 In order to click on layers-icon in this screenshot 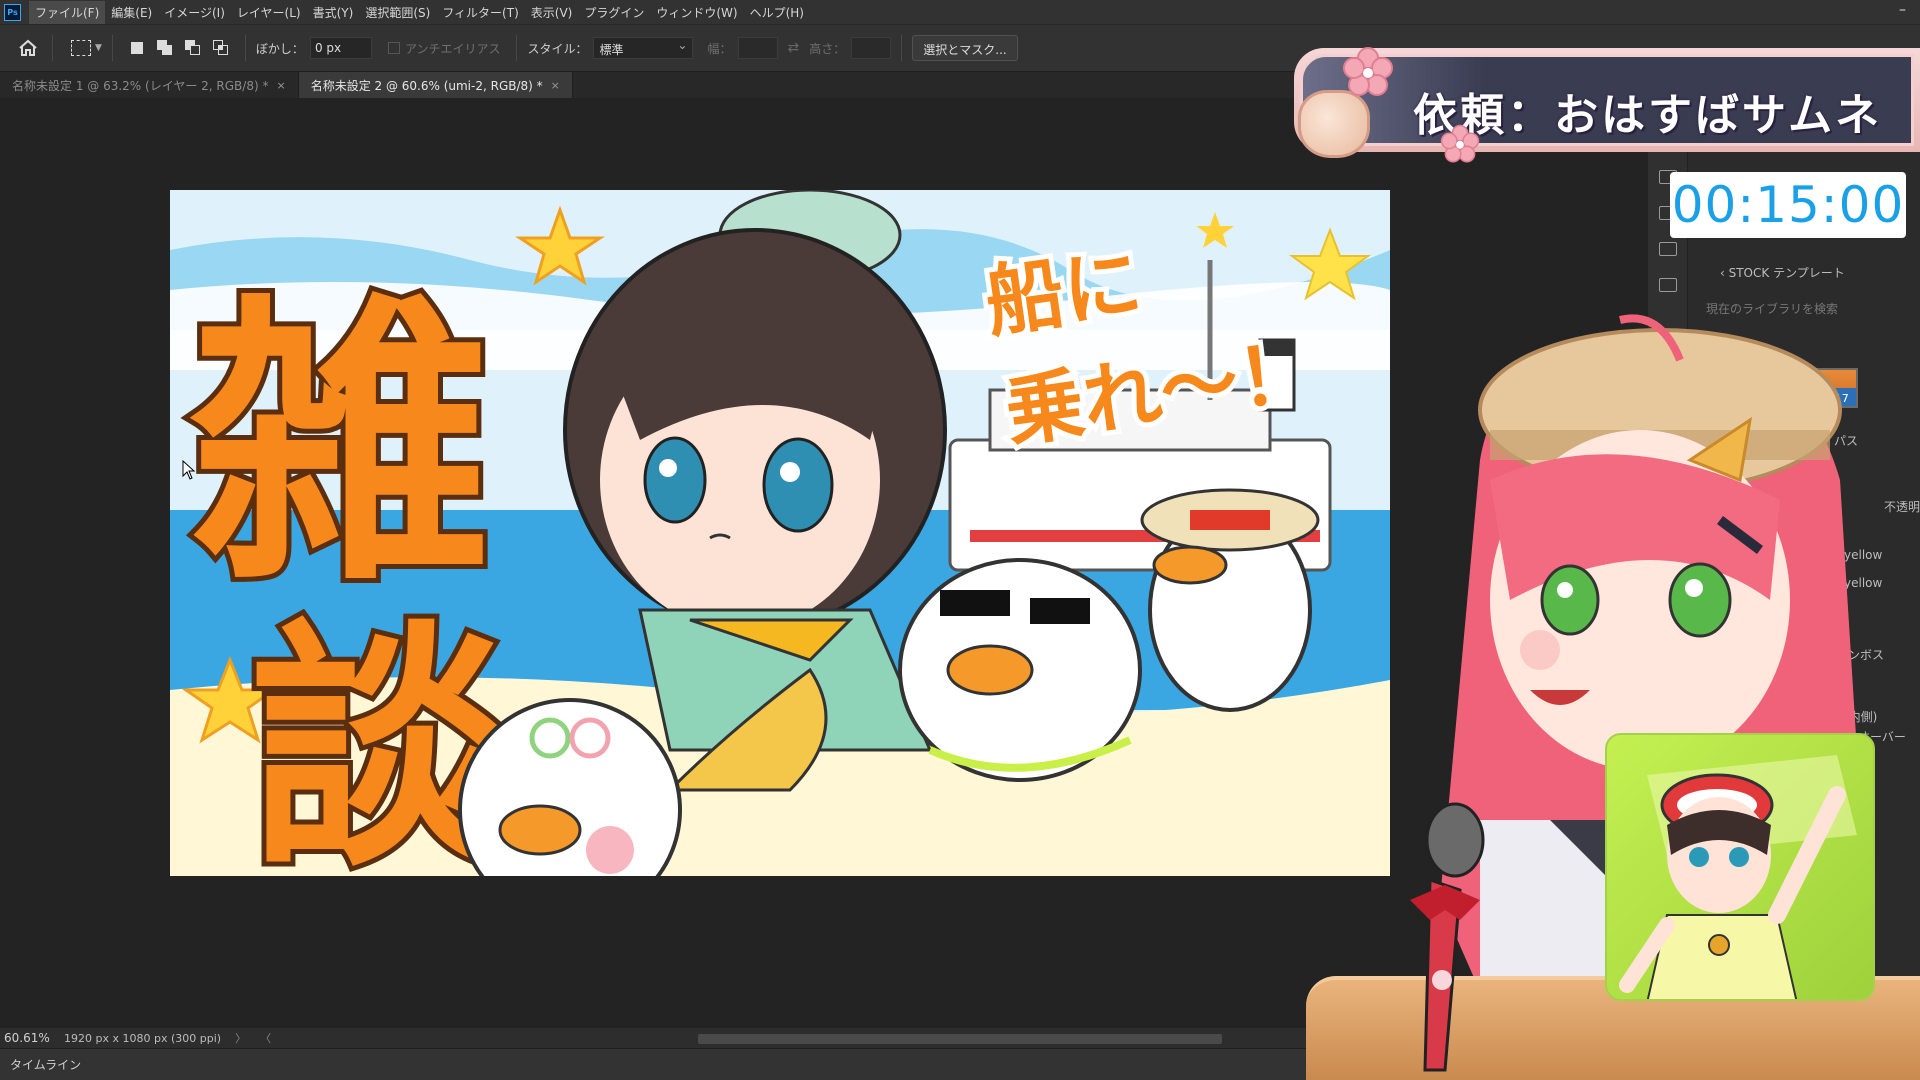, I will do `click(1667, 285)`.